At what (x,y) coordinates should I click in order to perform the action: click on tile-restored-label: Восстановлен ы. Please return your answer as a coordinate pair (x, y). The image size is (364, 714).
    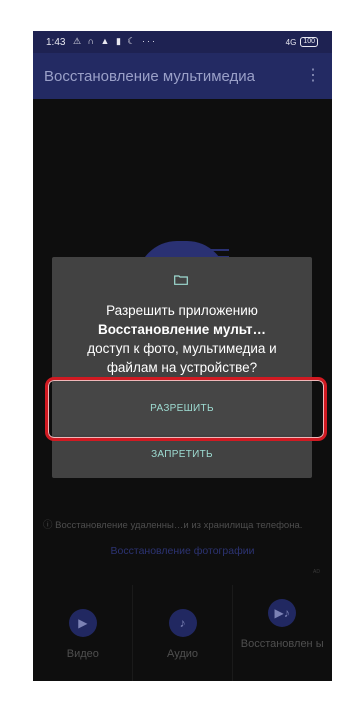
    Looking at the image, I should click on (282, 644).